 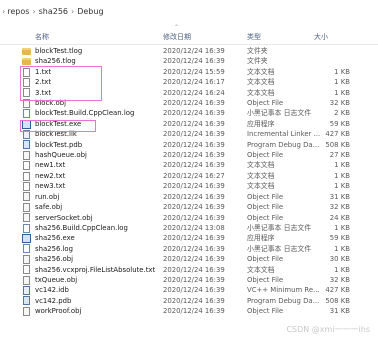 What do you see at coordinates (42, 37) in the screenshot?
I see `column-name: 名称` at bounding box center [42, 37].